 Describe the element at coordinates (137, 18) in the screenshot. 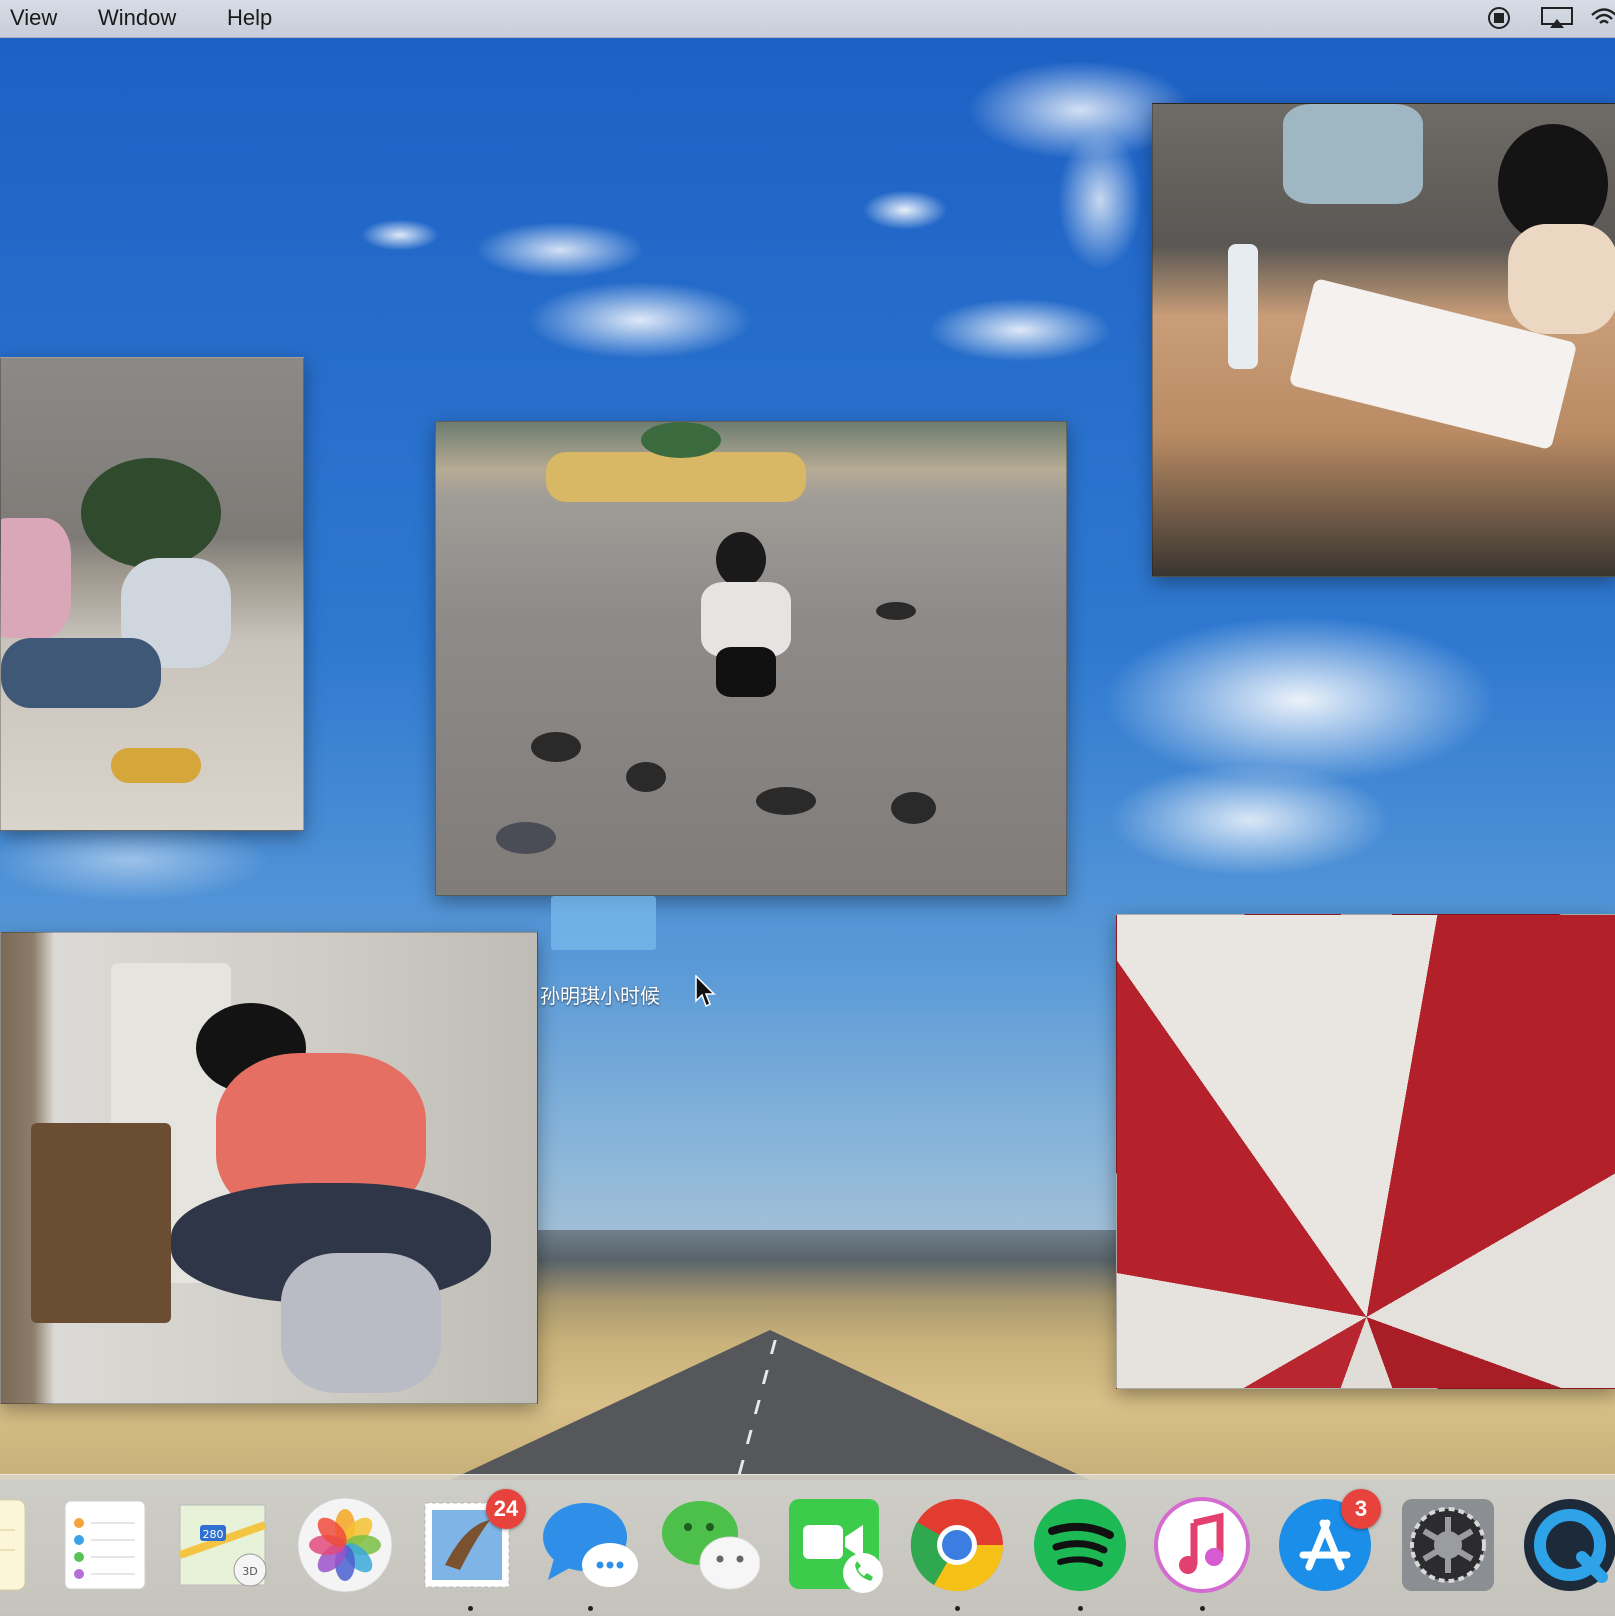

I see `menu-window: Window` at that location.